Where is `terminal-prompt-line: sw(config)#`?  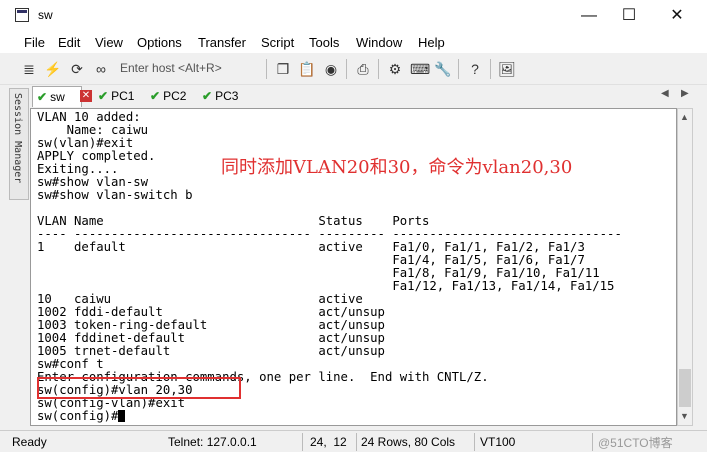
terminal-prompt-line: sw(config)# is located at coordinates (81, 416).